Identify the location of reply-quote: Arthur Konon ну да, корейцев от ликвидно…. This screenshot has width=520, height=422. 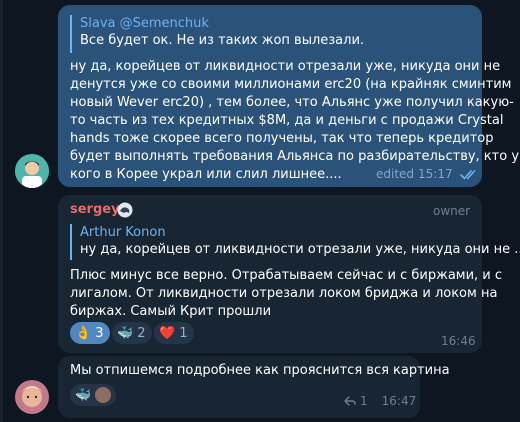
(295, 242).